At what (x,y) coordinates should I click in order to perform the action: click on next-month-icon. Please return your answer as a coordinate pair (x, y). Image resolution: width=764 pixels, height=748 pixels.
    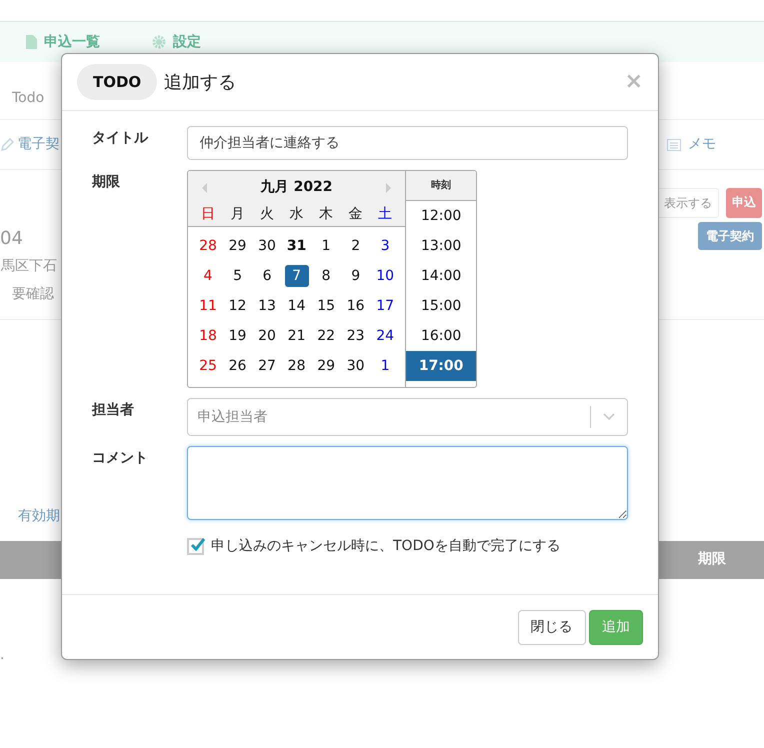
    Looking at the image, I should click on (389, 187).